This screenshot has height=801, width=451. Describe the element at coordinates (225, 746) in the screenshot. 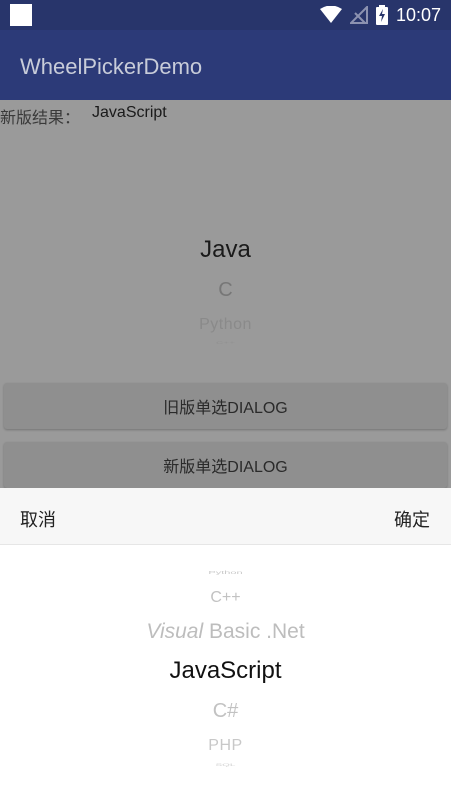

I see `wheel-item: PHP` at that location.